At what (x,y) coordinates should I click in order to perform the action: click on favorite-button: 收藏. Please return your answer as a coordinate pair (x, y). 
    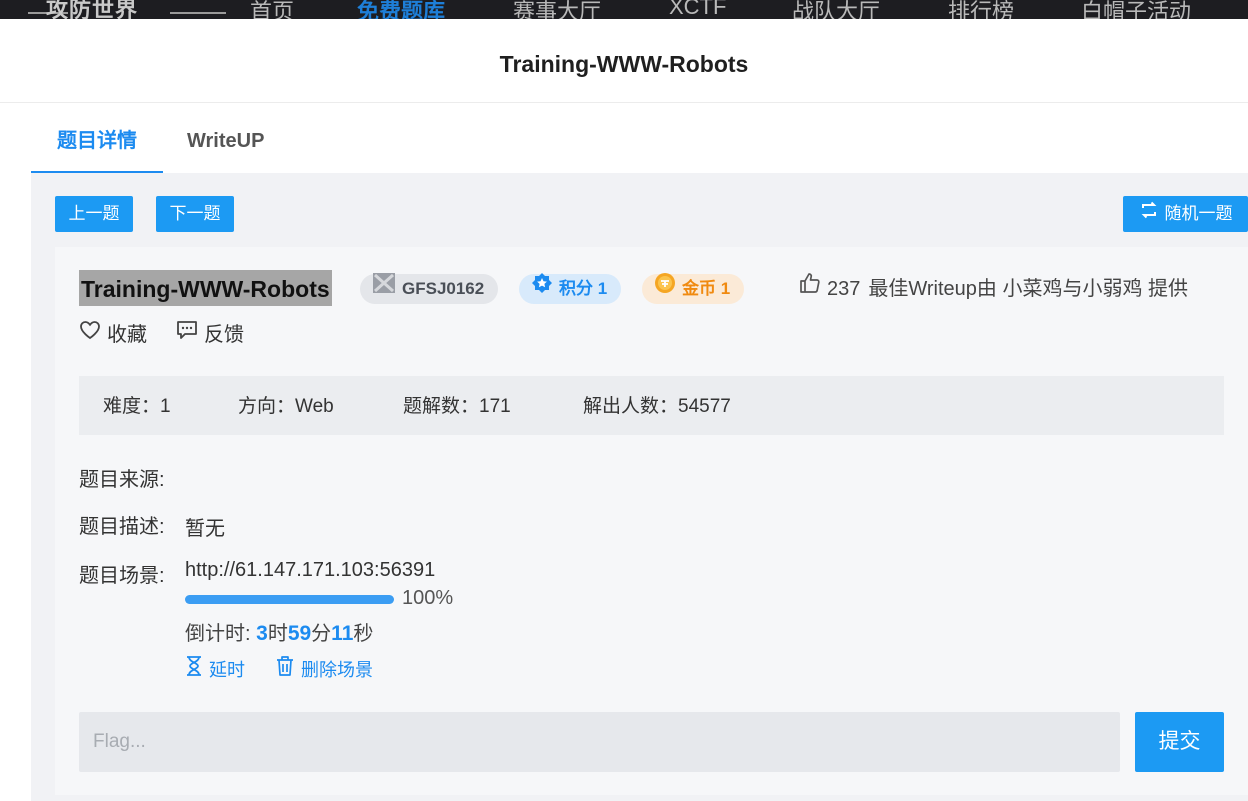
    Looking at the image, I should click on (113, 335).